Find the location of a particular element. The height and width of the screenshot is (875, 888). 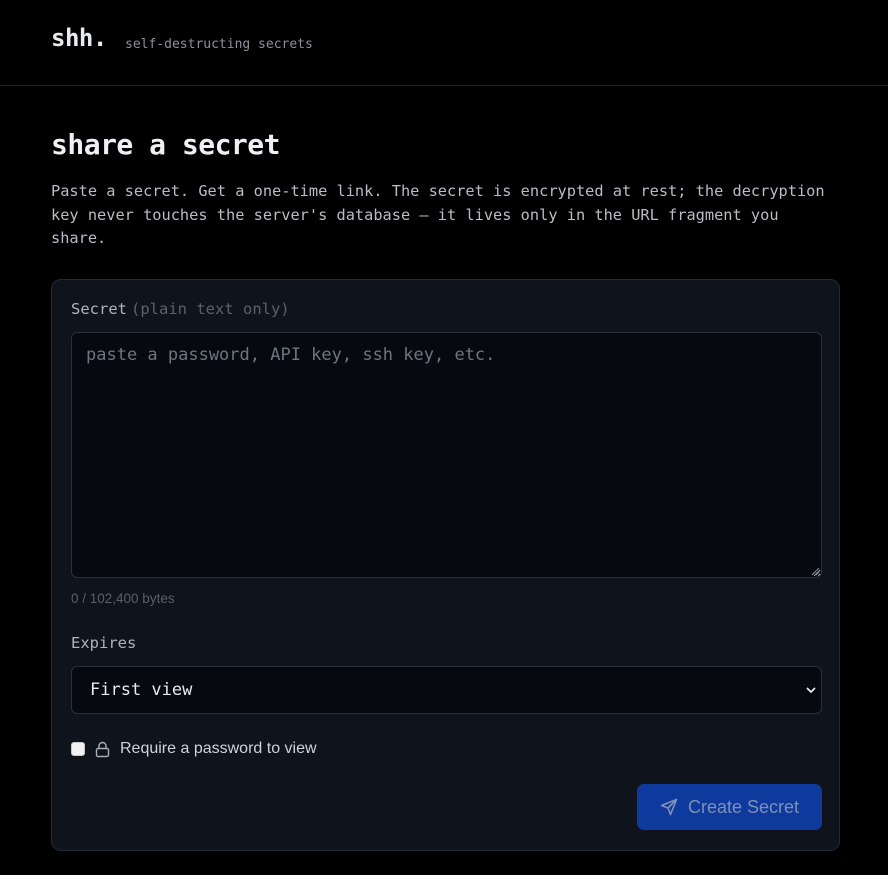

secret-label: Secret (plain text only) is located at coordinates (180, 309).